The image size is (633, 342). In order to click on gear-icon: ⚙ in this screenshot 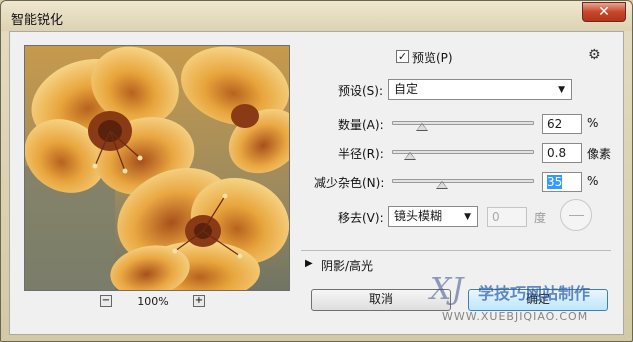, I will do `click(594, 55)`.